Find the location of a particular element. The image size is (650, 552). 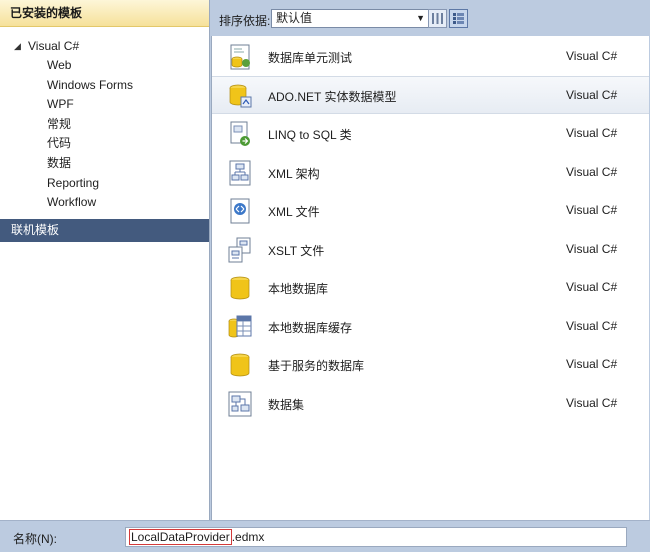

sort-toolbar: 排序依据: 默认值 ▼ is located at coordinates (430, 18).